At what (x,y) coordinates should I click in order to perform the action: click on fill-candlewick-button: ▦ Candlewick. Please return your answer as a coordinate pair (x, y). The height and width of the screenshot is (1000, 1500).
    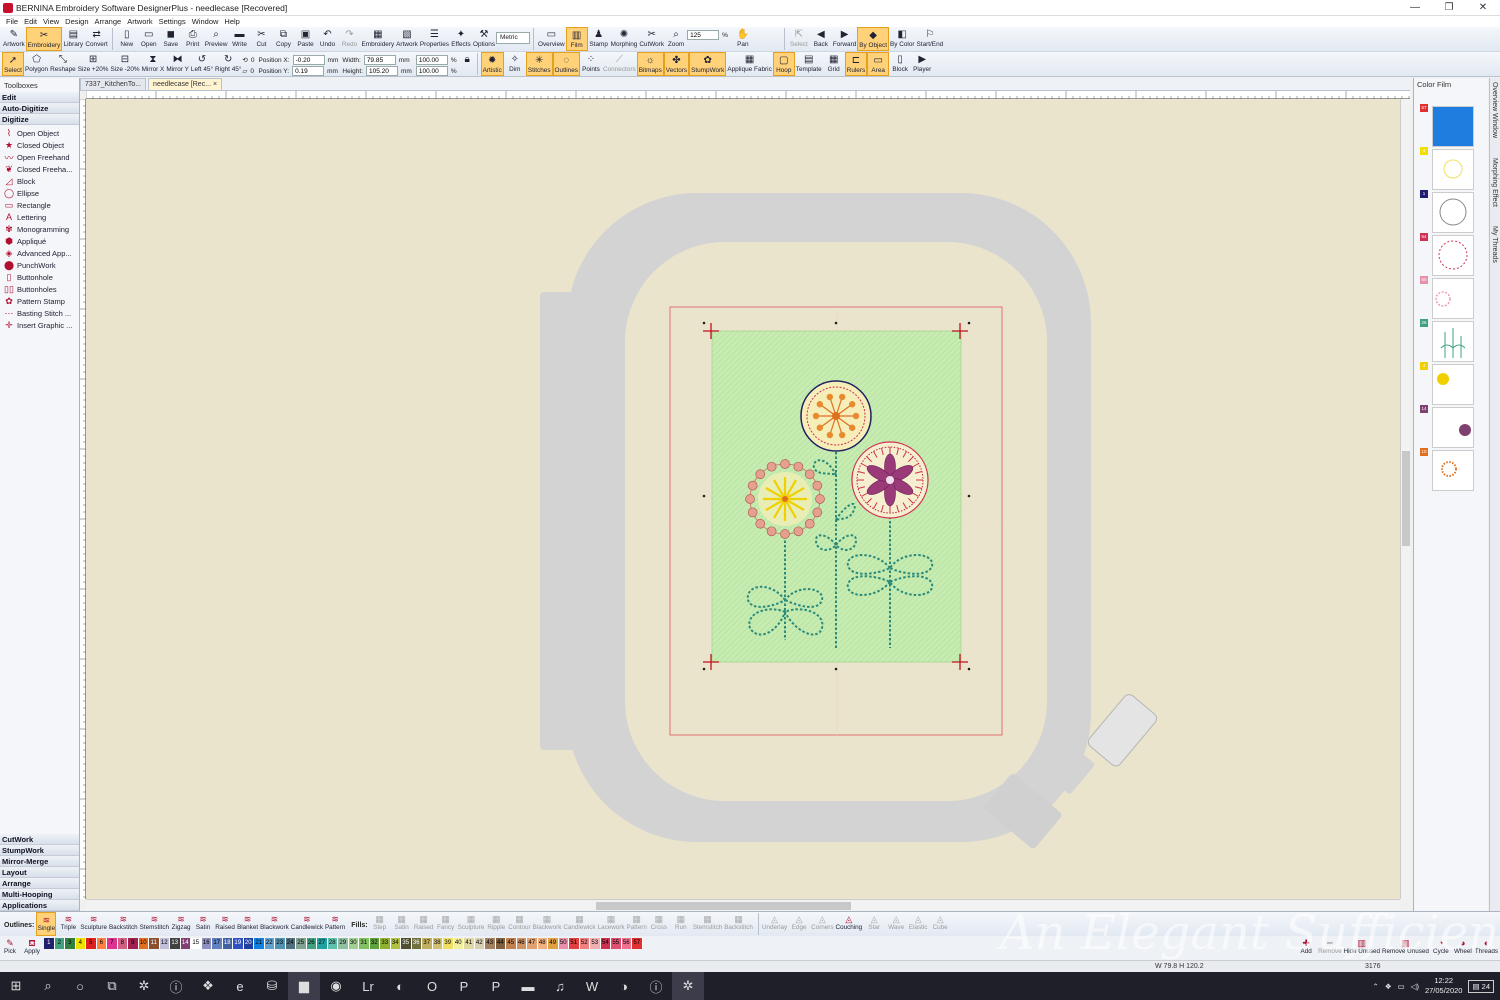
    Looking at the image, I should click on (579, 924).